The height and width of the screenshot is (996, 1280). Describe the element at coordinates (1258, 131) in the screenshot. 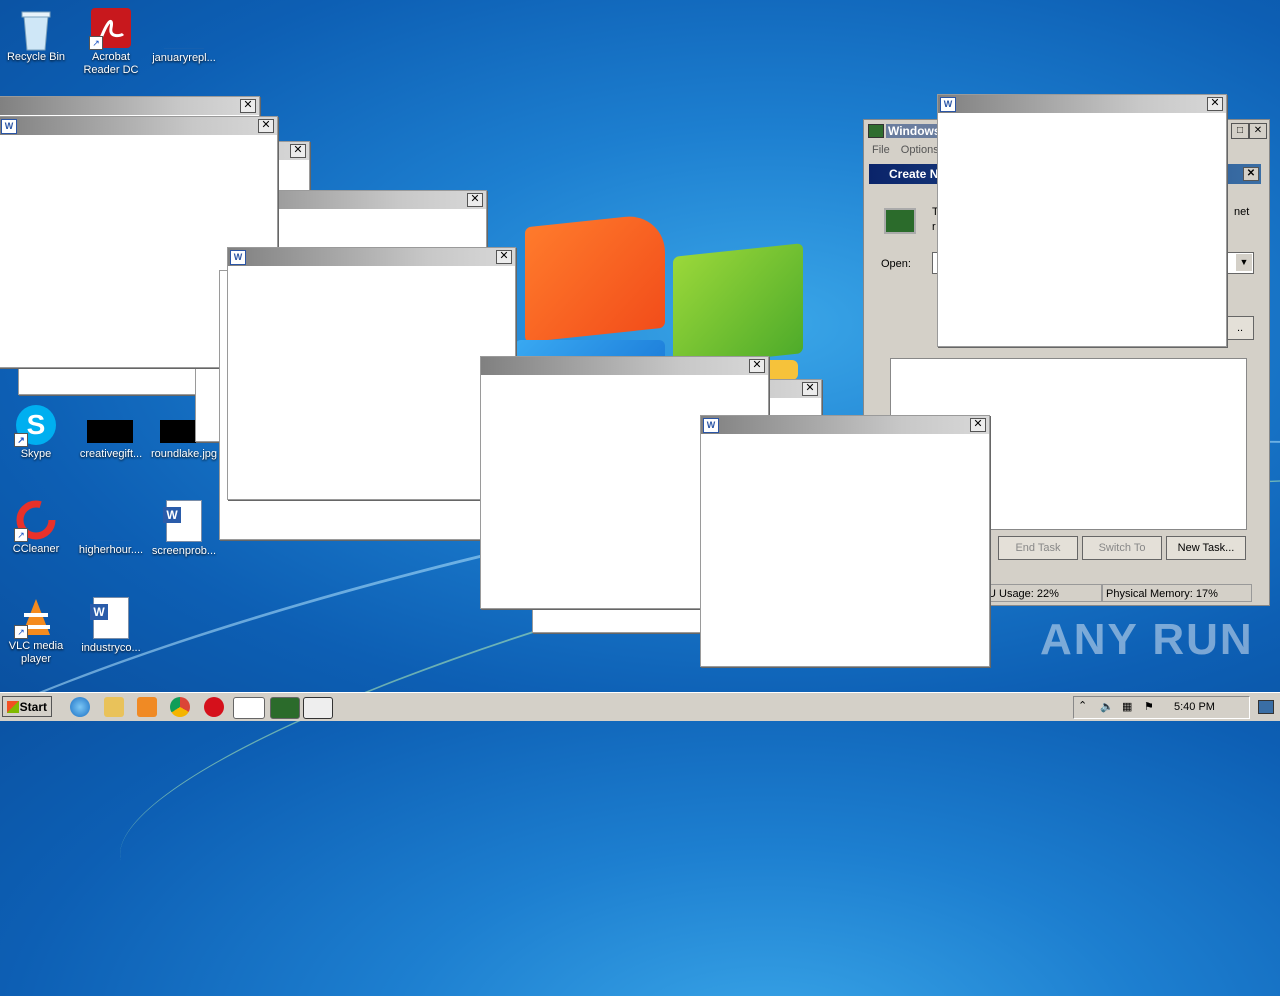

I see `close-button: ✕` at that location.